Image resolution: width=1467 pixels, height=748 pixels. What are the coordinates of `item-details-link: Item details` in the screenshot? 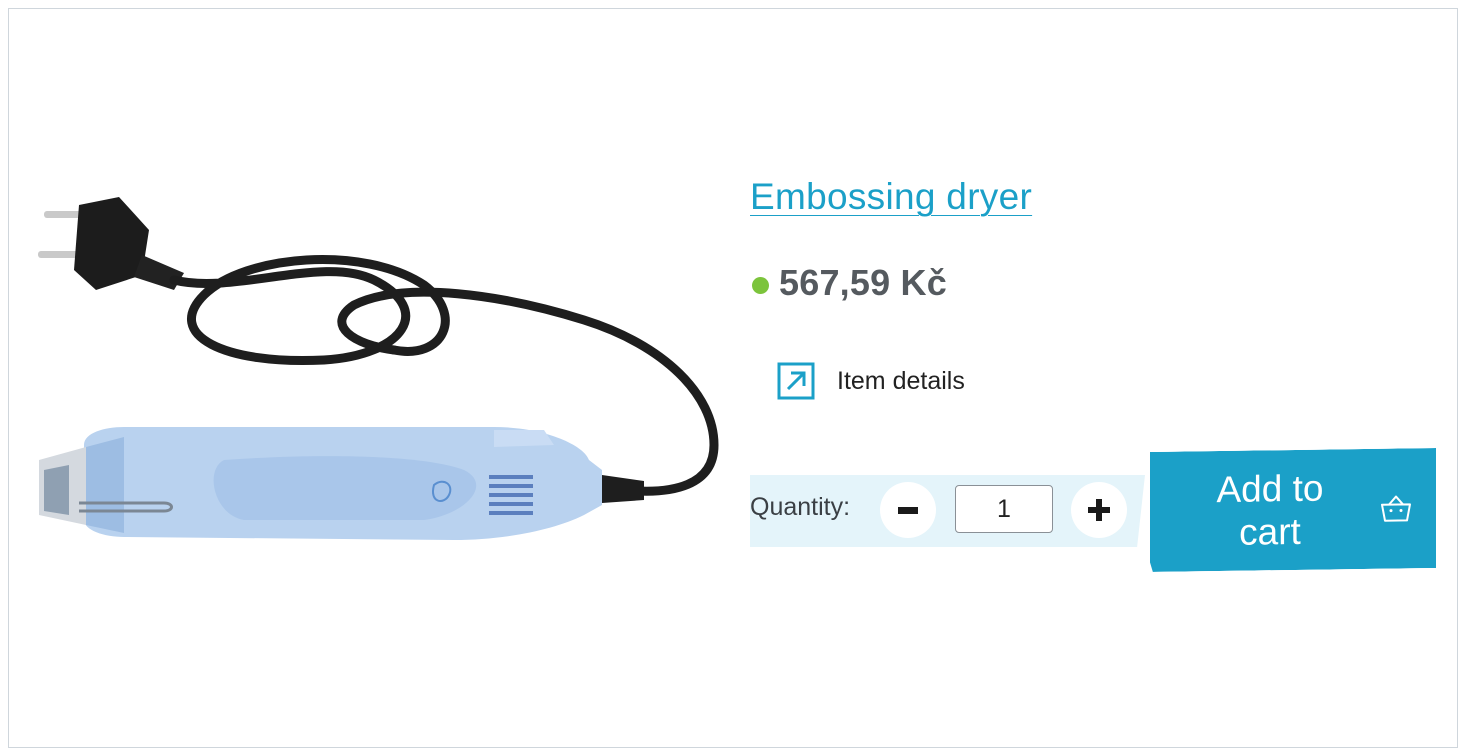 It's located at (871, 381).